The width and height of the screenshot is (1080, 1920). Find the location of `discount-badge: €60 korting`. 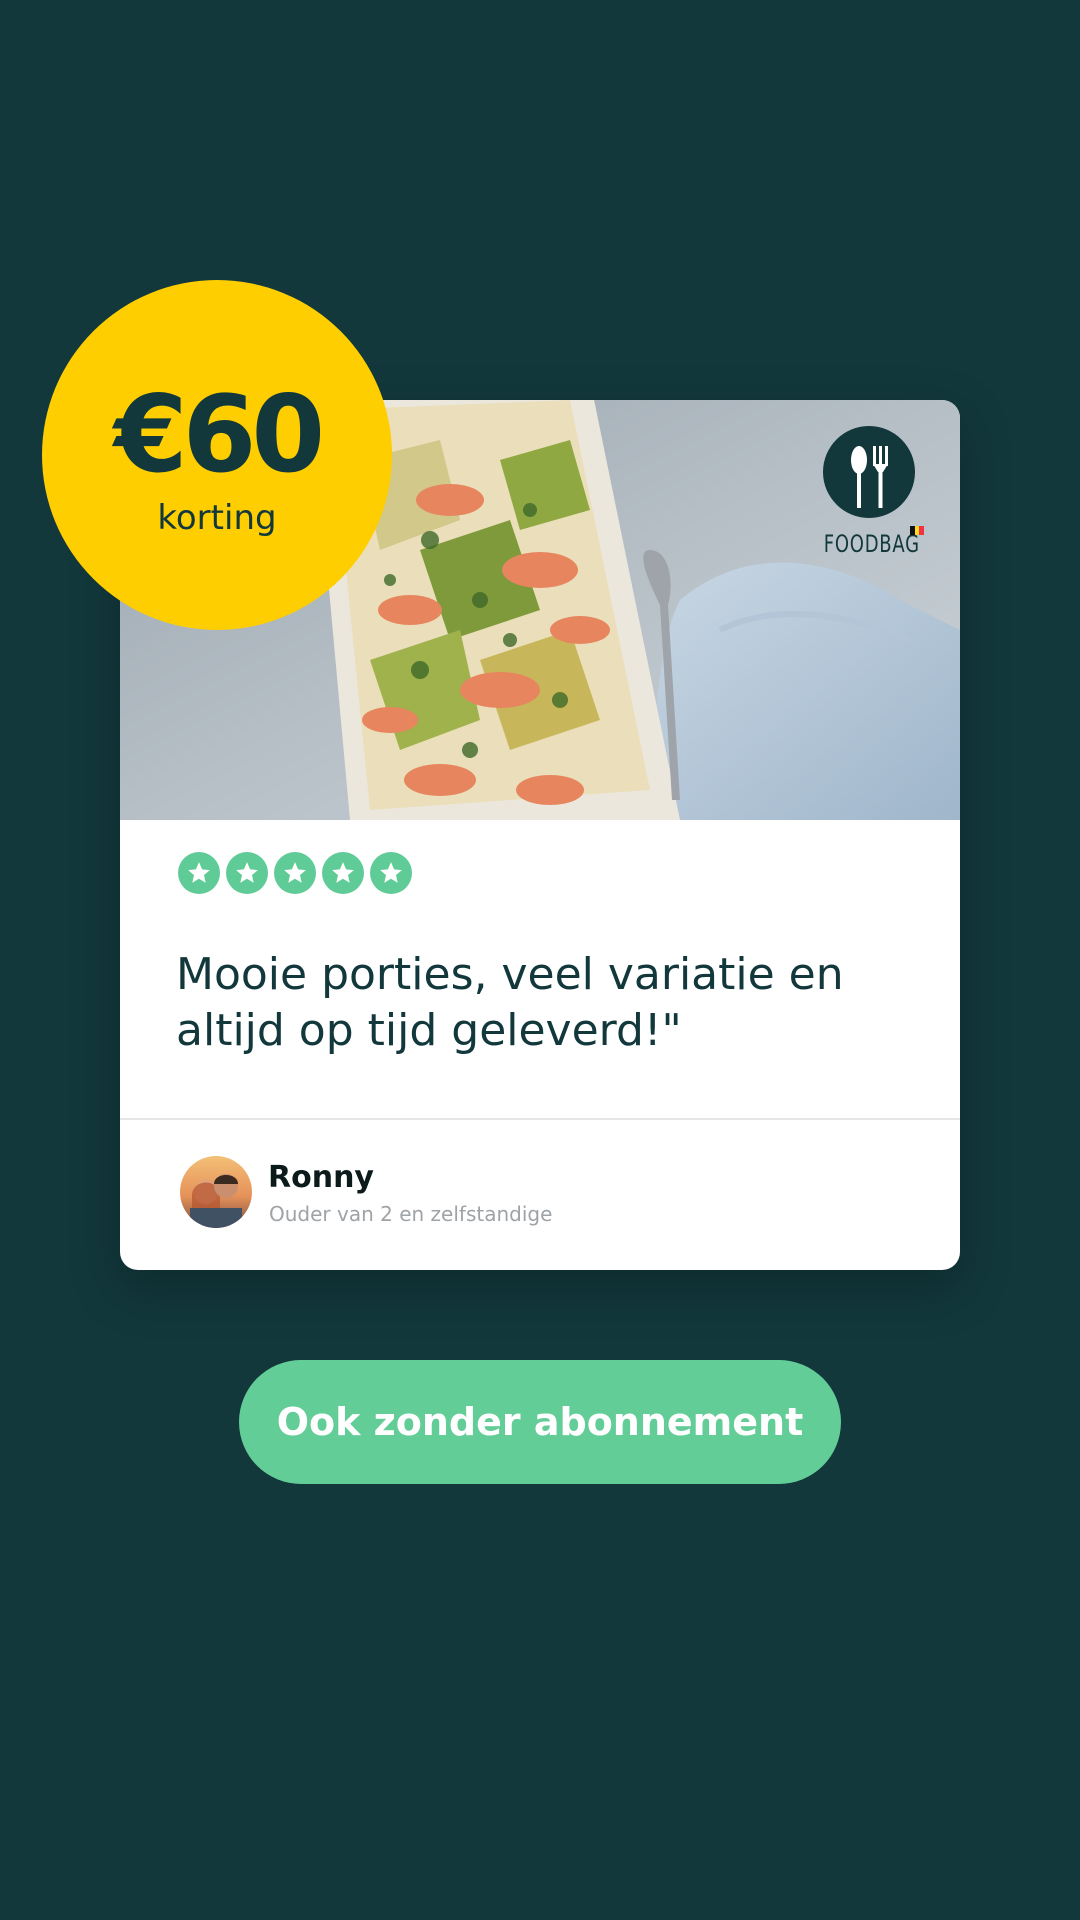

discount-badge: €60 korting is located at coordinates (217, 455).